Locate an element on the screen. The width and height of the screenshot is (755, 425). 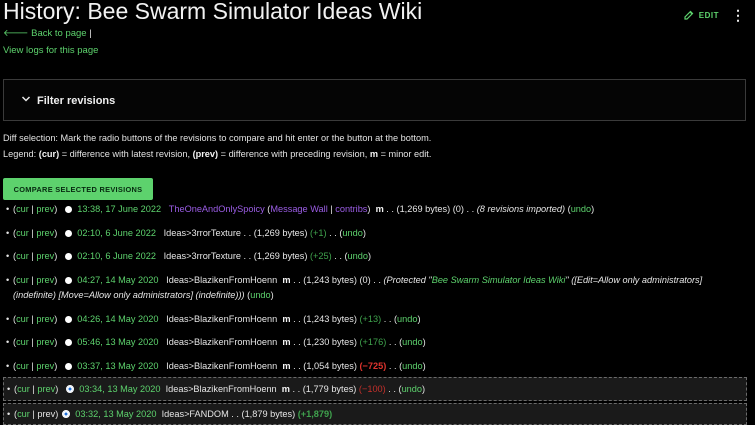
user-link: TheOneAndOnlySpoicy is located at coordinates (217, 209).